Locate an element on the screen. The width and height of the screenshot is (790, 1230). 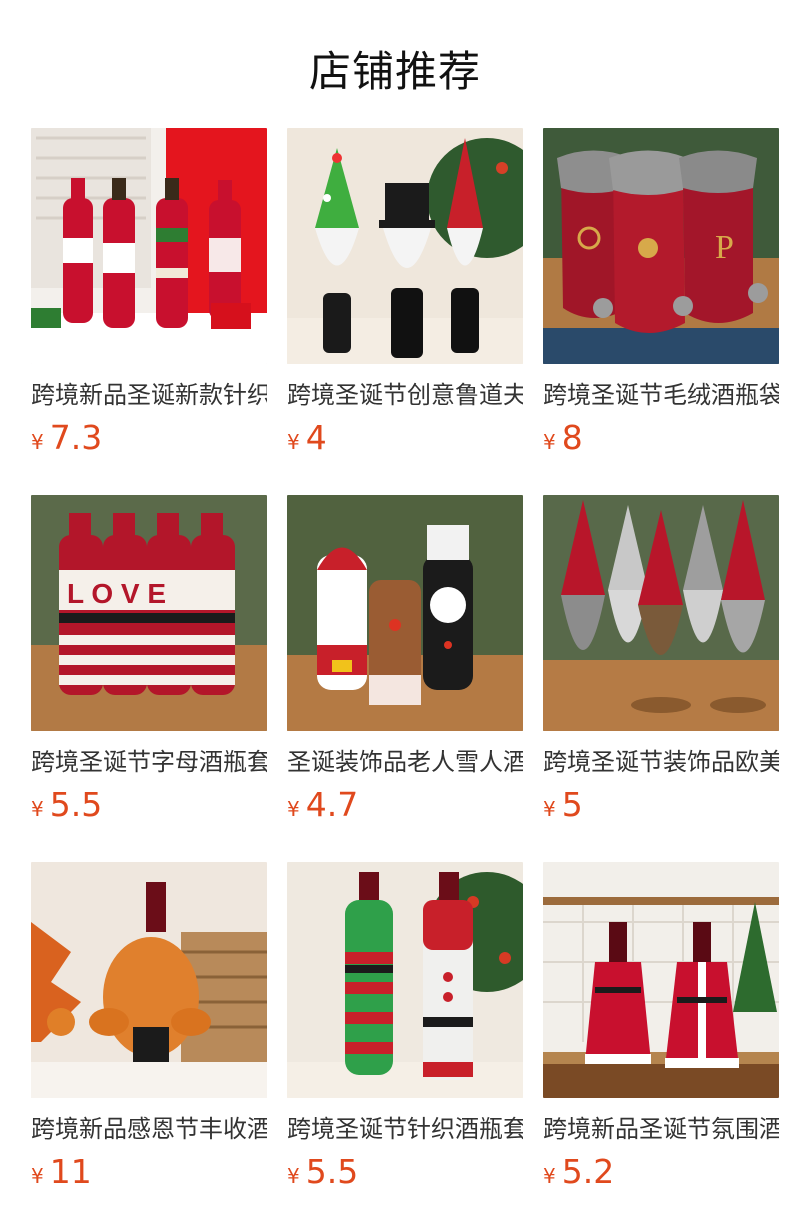
product-card: L O V E 跨境圣诞节字母酒瓶套 ¥5.5 is located at coordinates (149, 665).